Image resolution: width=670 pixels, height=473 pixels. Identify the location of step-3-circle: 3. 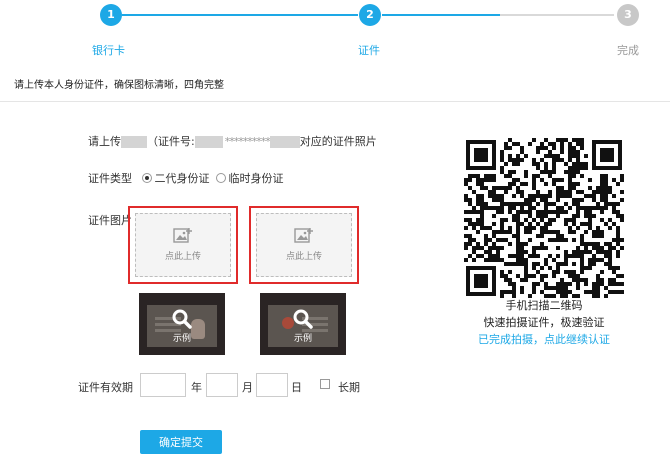
(628, 15).